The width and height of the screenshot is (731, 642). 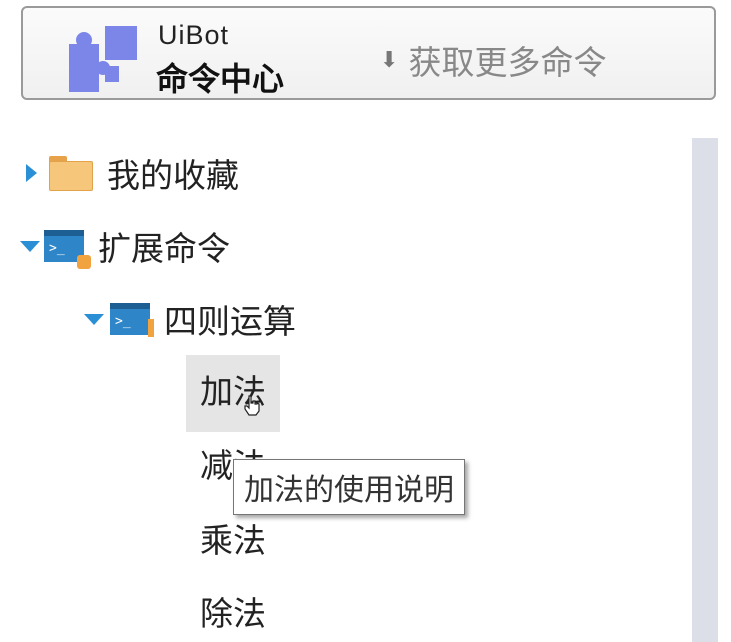 I want to click on expand-caret-icon, so click(x=31, y=173).